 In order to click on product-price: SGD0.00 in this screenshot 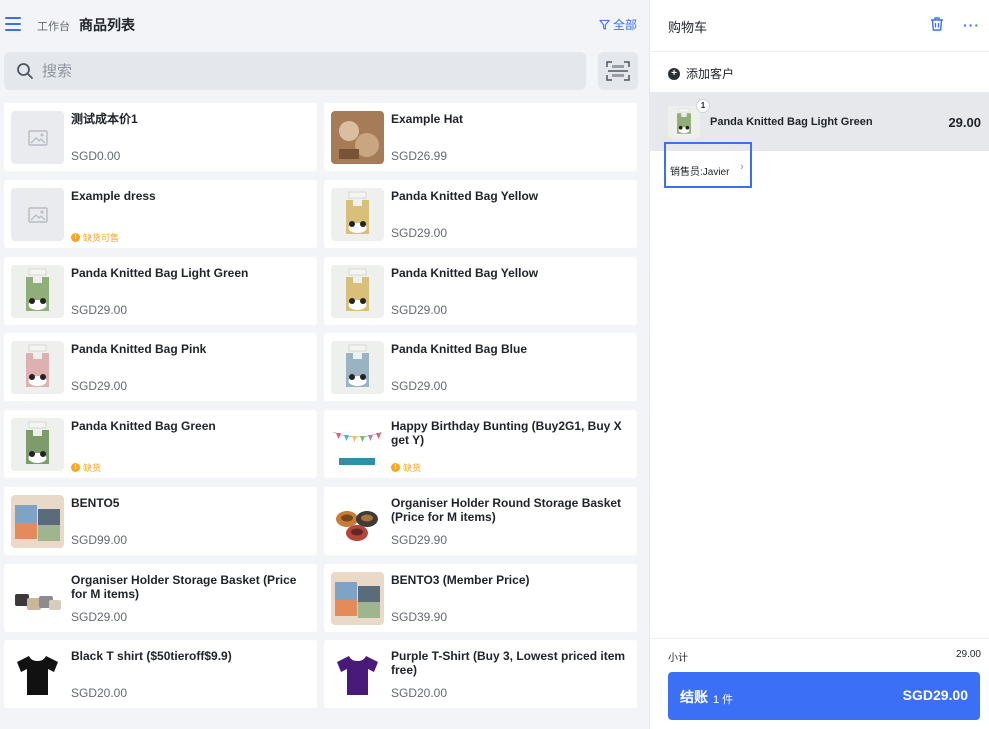, I will do `click(96, 156)`.